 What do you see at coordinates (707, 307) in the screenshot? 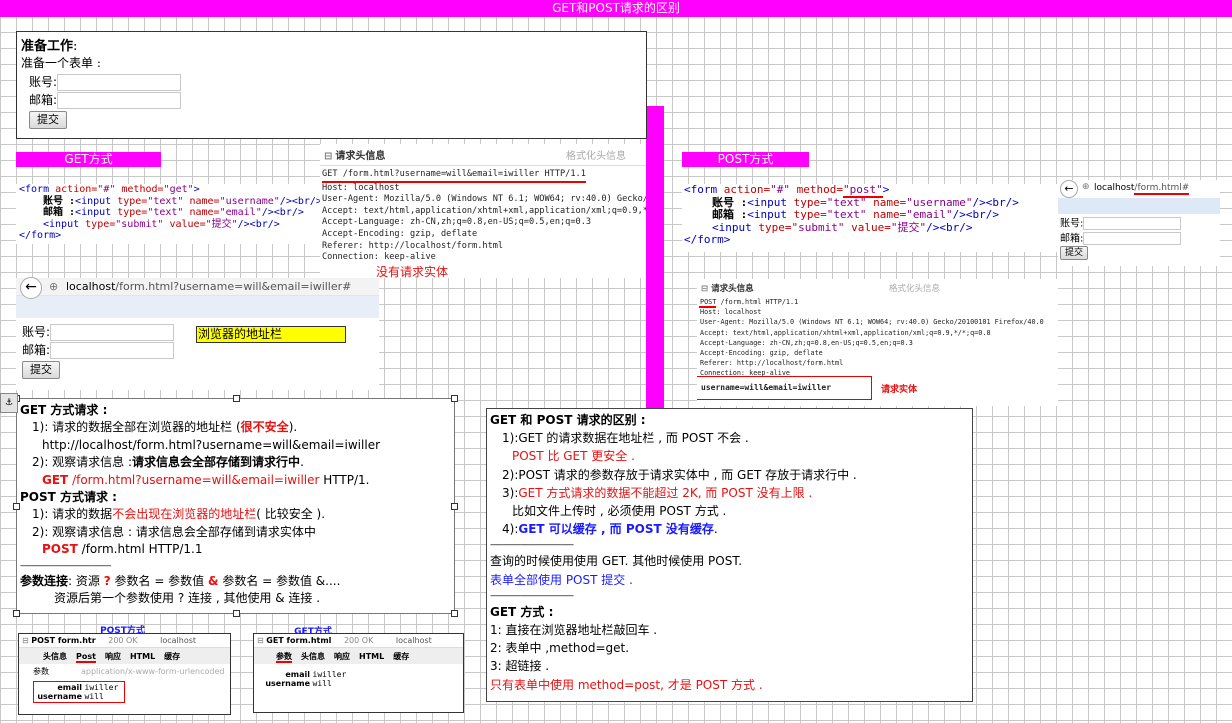
I see `post-method-underline` at bounding box center [707, 307].